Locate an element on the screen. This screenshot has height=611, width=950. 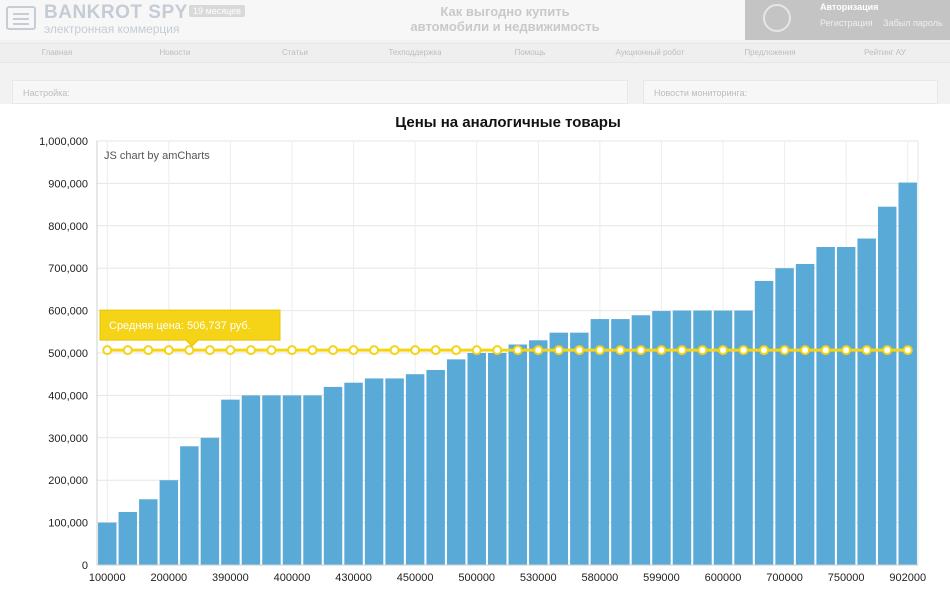
nav-item-articles: Статьи is located at coordinates (295, 52).